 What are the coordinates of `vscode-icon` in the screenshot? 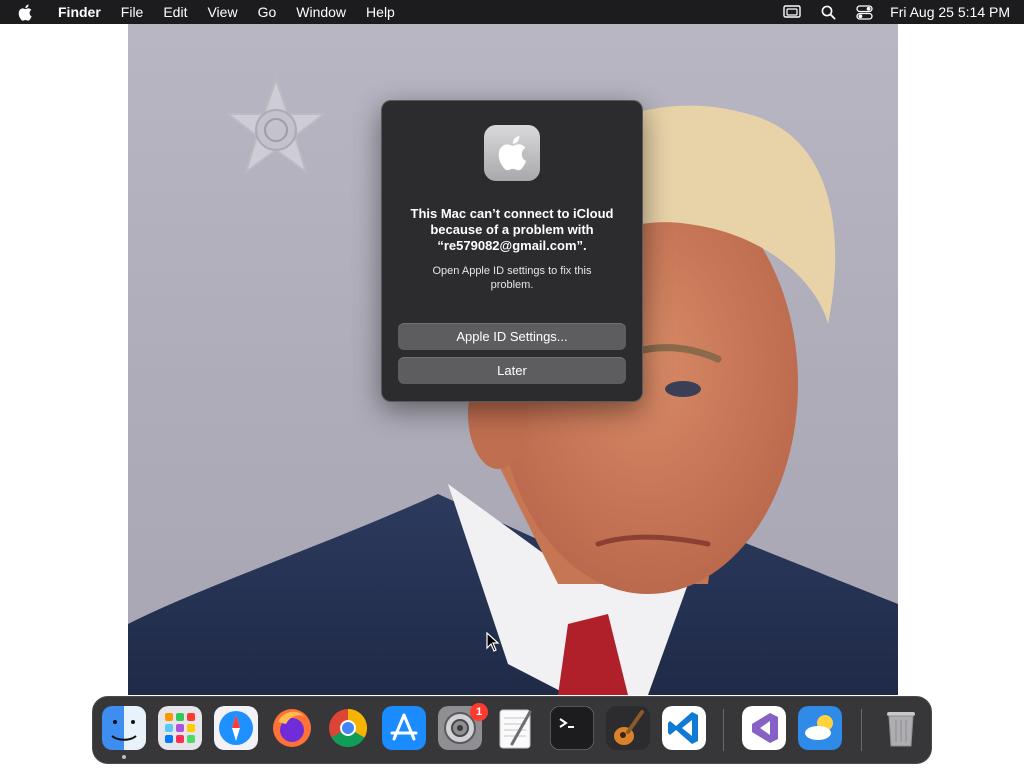 It's located at (684, 728).